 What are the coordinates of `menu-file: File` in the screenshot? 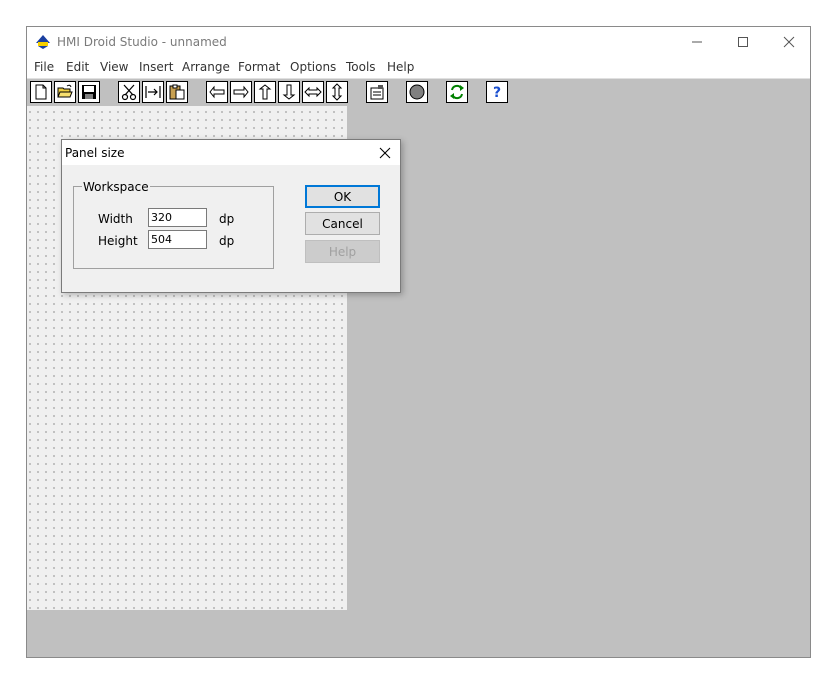 It's located at (44, 67).